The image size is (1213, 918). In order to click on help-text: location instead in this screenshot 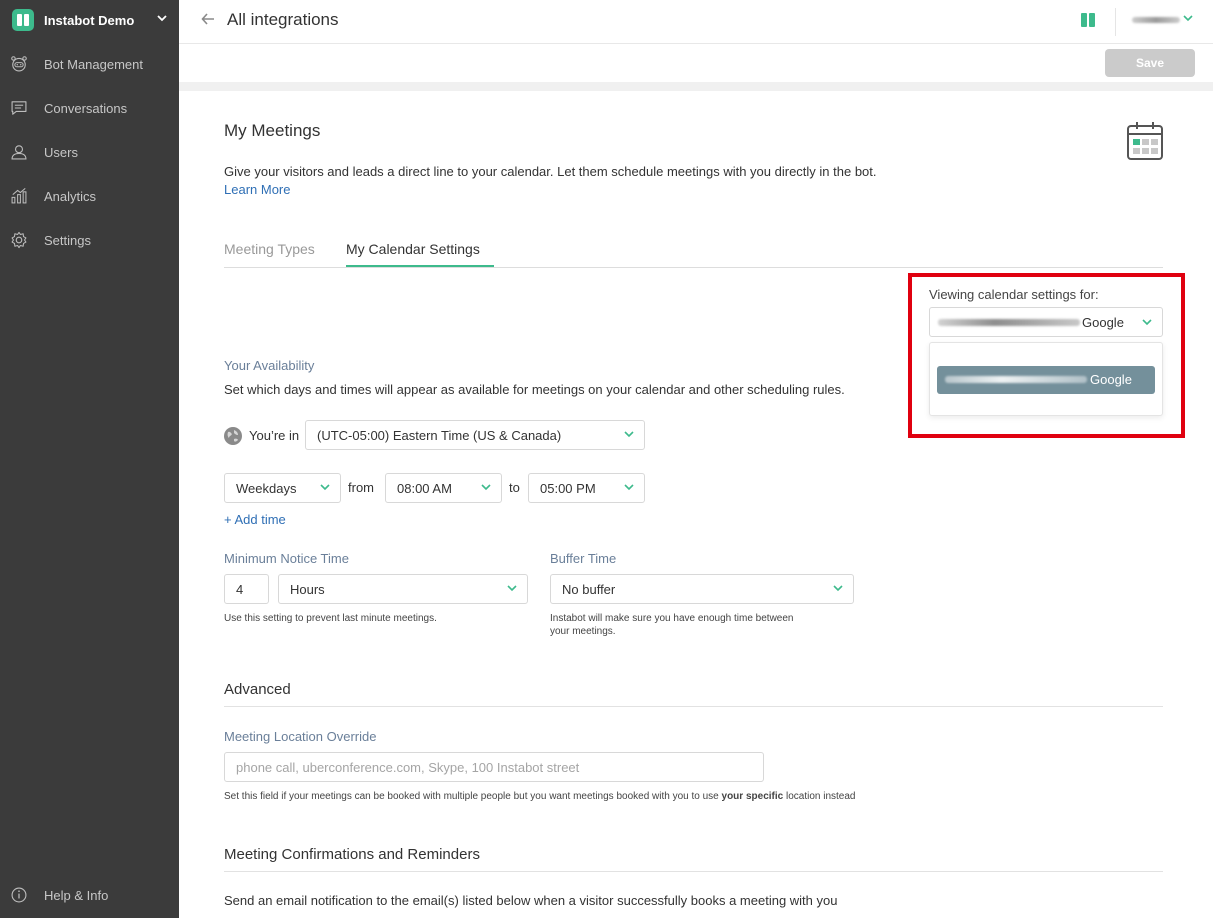, I will do `click(819, 796)`.